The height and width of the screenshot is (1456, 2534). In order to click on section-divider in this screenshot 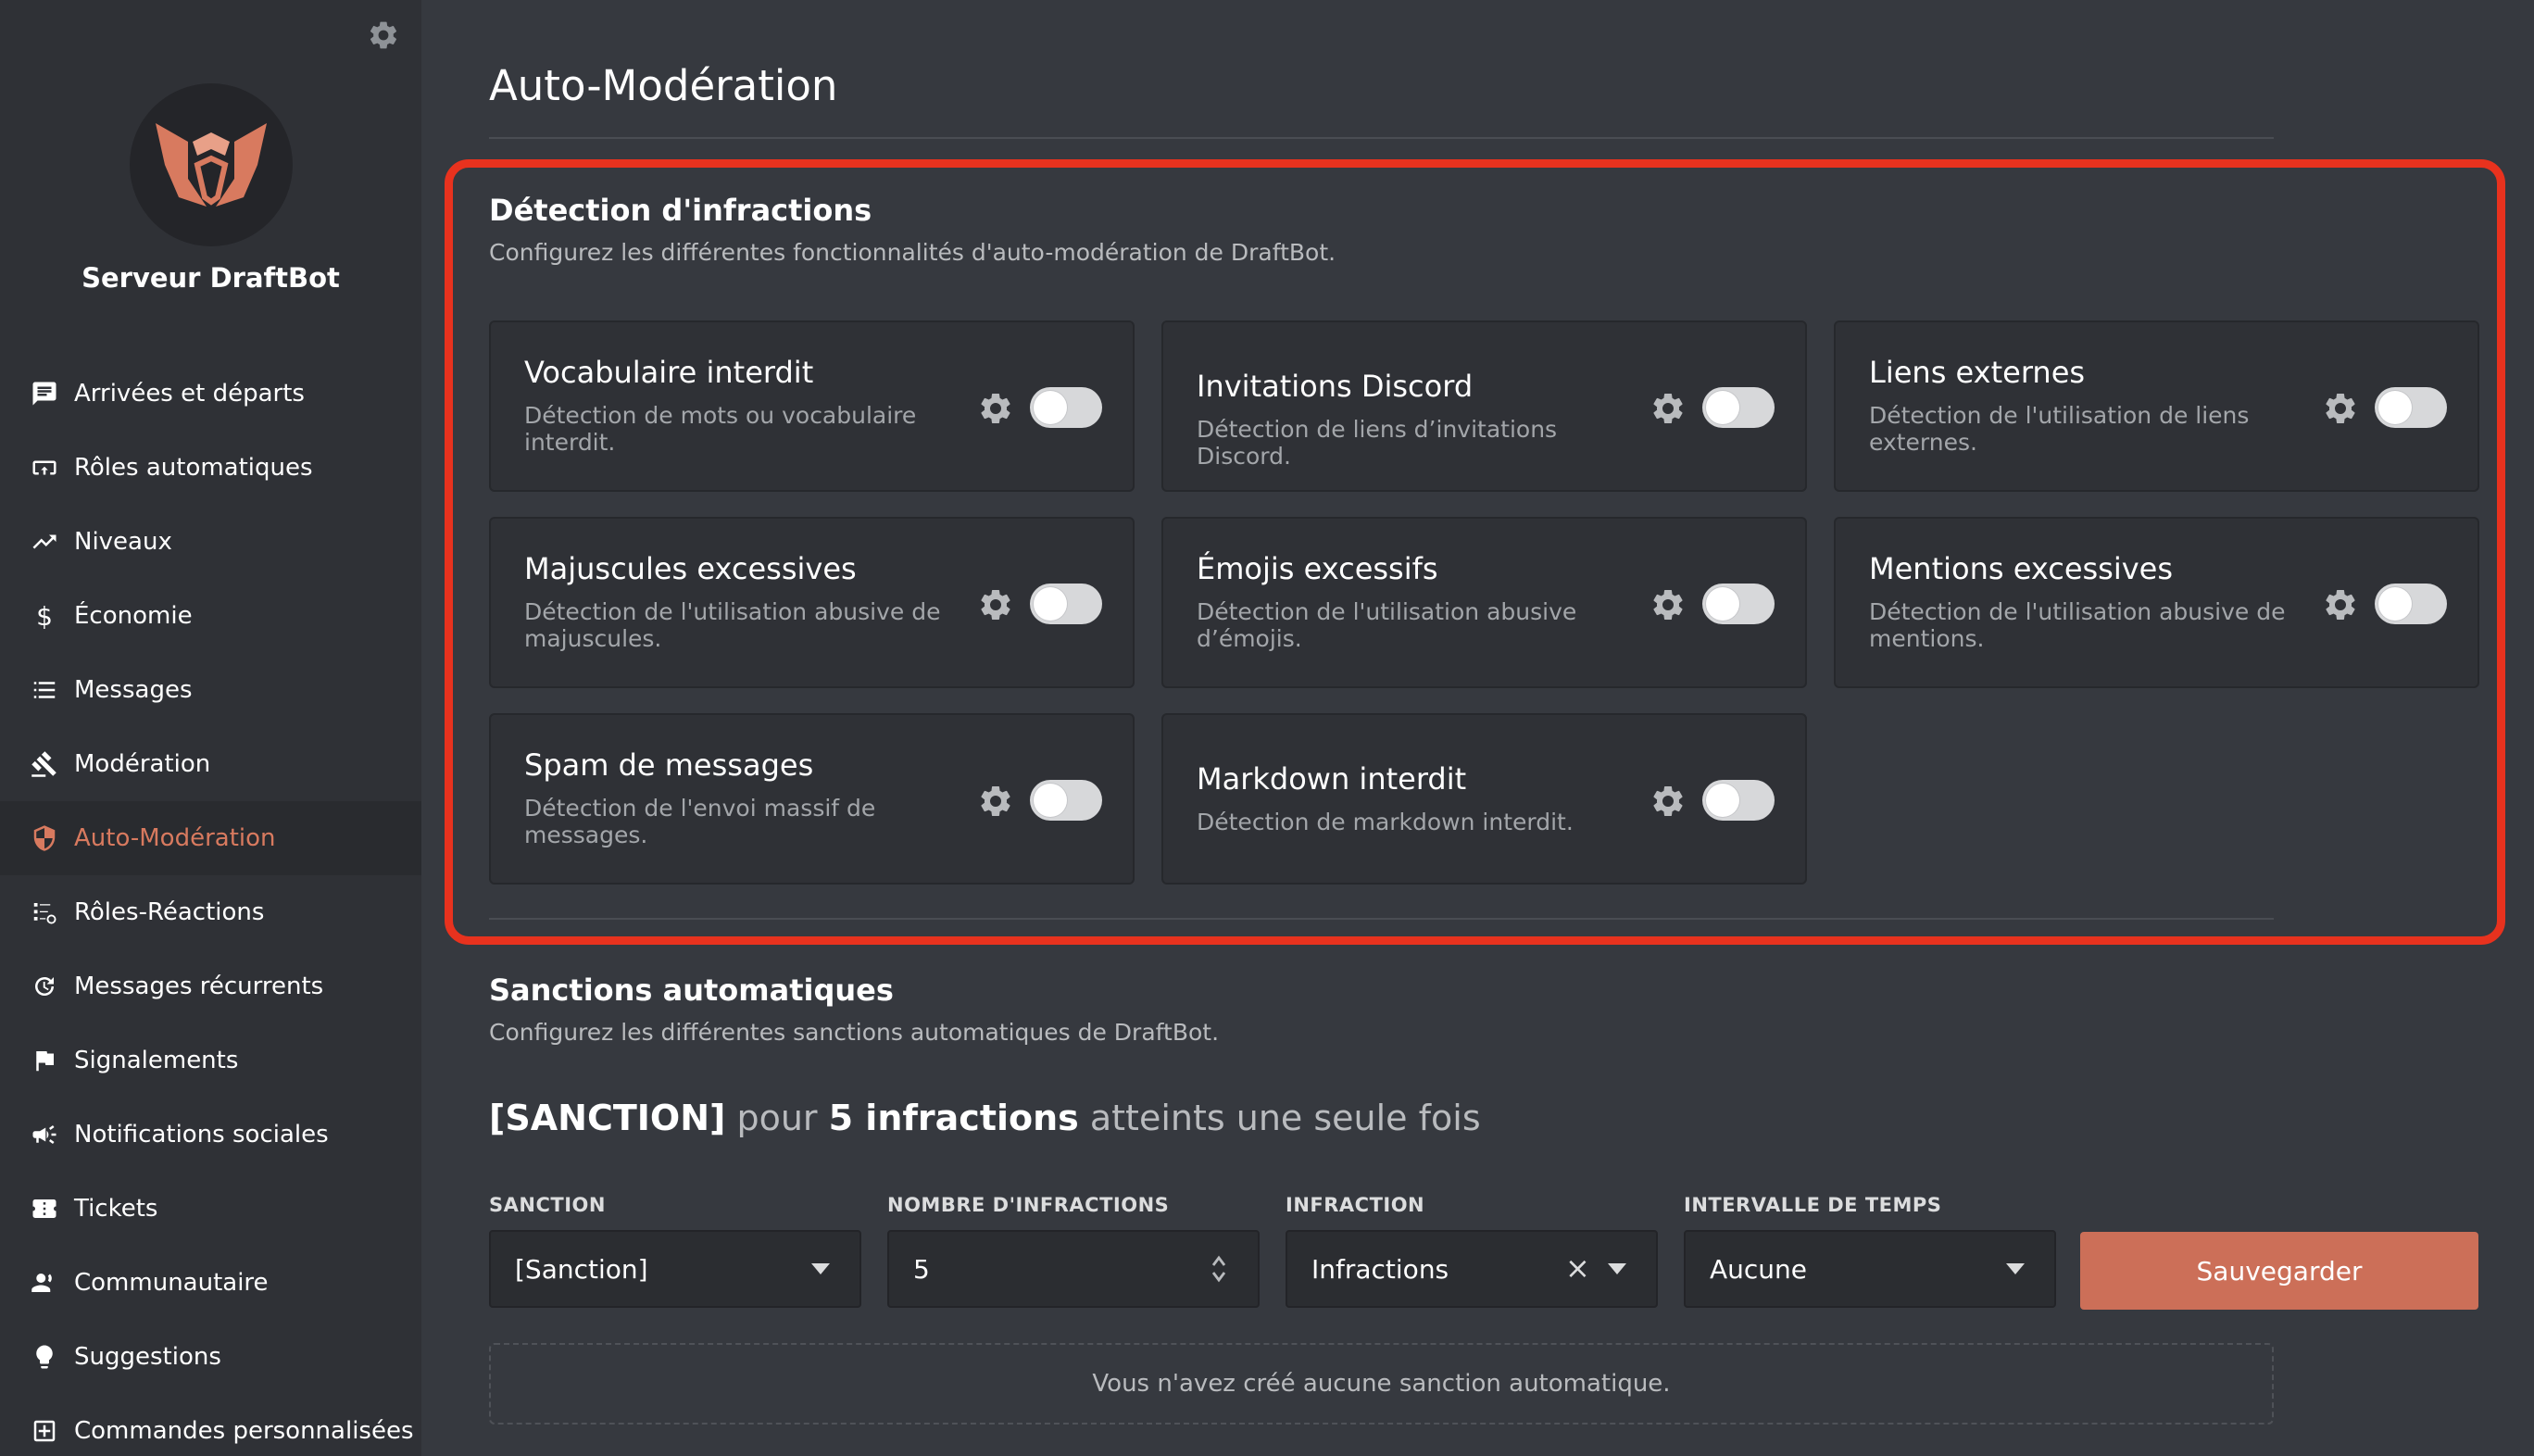, I will do `click(1381, 919)`.